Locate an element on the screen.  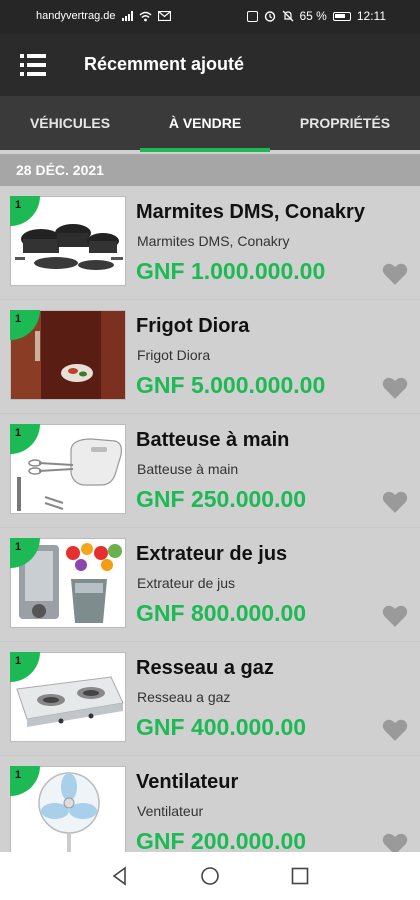
tab-a-vendre: À VENDRE is located at coordinates (205, 123).